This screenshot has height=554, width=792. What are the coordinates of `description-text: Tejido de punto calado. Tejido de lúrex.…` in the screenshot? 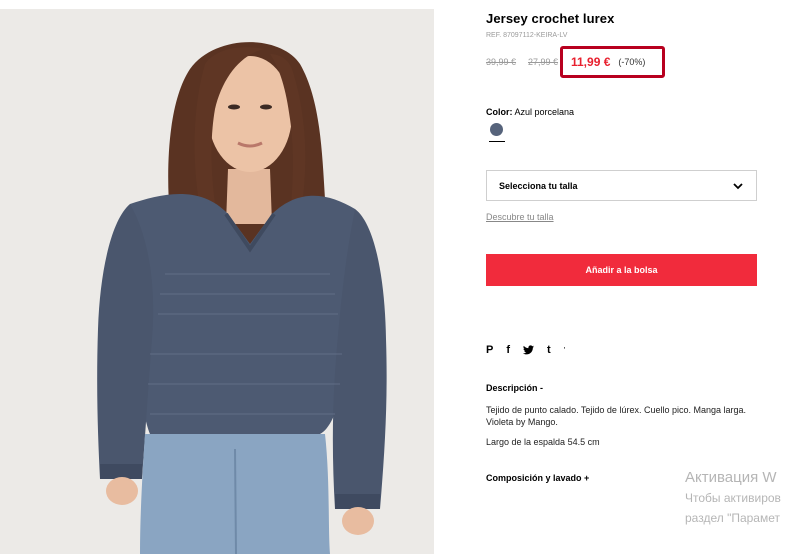 It's located at (616, 416).